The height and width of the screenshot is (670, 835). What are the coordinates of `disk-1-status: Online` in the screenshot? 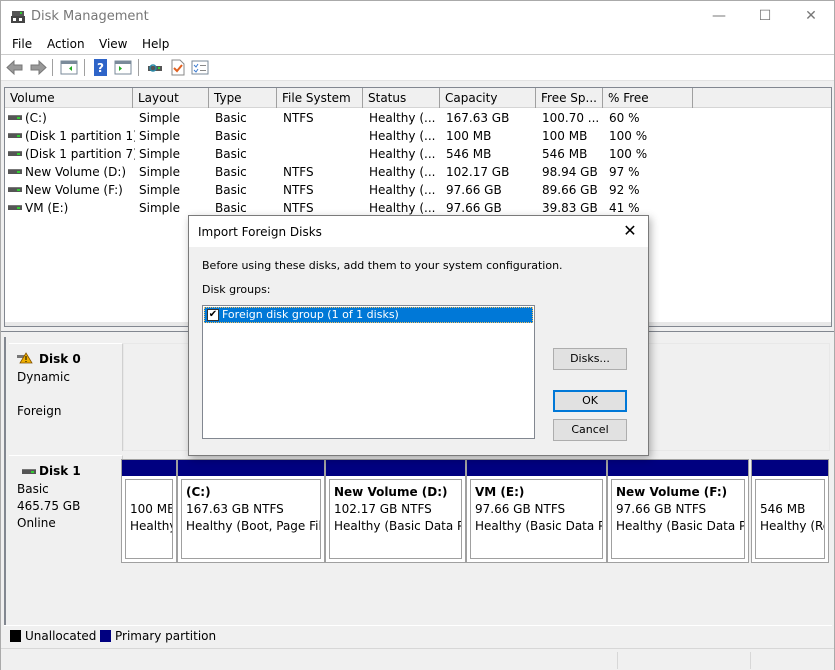 It's located at (36, 523).